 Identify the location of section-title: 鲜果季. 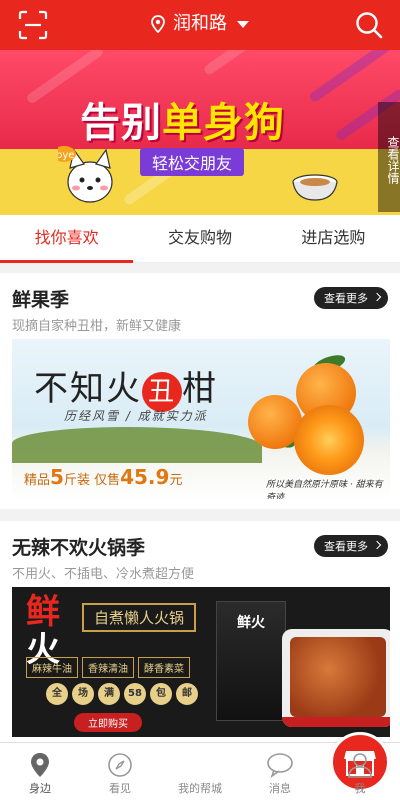
(41, 300).